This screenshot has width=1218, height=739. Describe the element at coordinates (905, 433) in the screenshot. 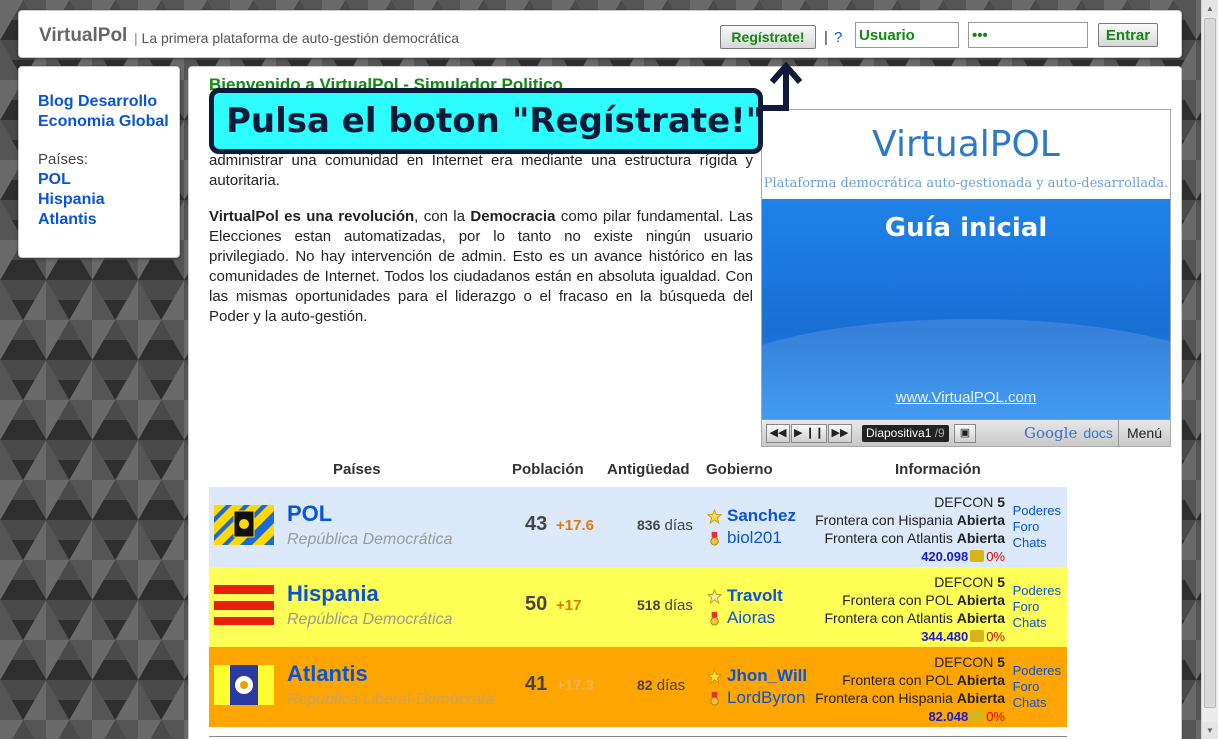

I see `slide-indicator: Diapositiva1 /9` at that location.